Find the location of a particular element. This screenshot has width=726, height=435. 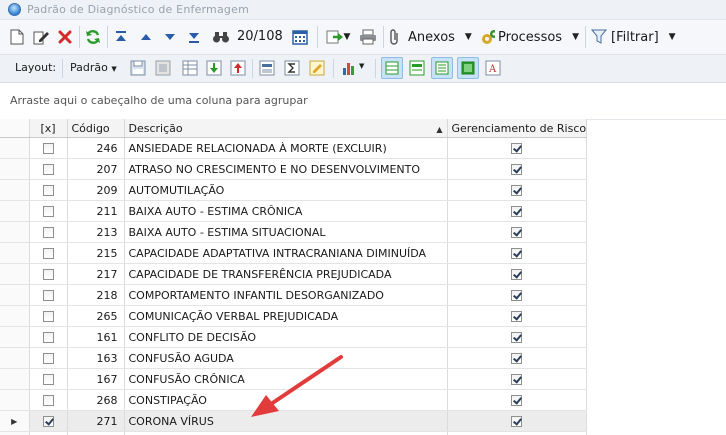

code-cell: 217 is located at coordinates (96, 274).